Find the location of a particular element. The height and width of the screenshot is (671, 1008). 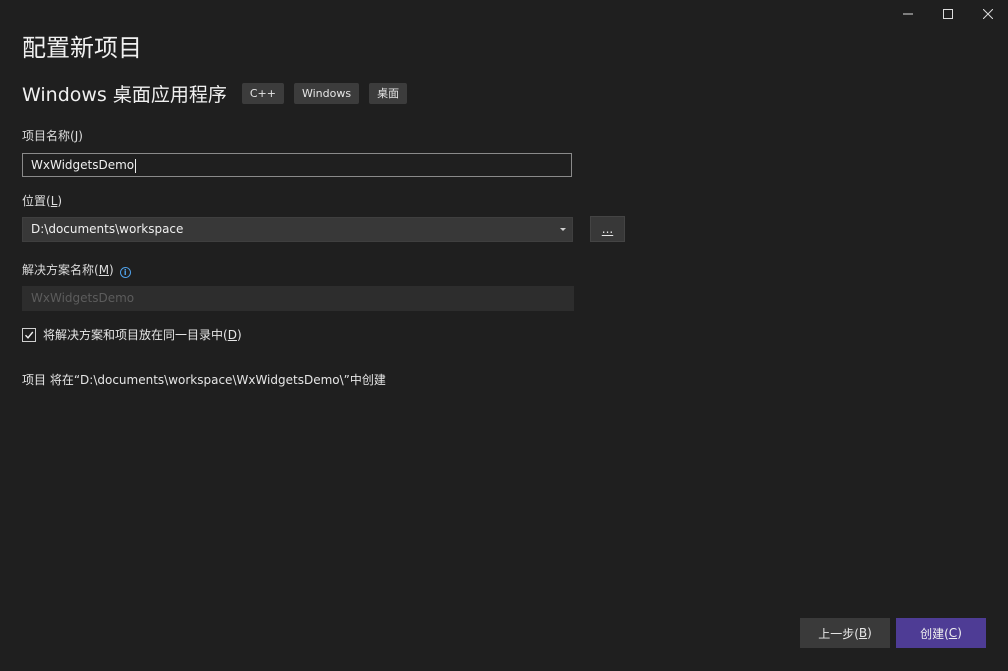

solution-name-label: 解决方案名称(M) i is located at coordinates (76, 269).